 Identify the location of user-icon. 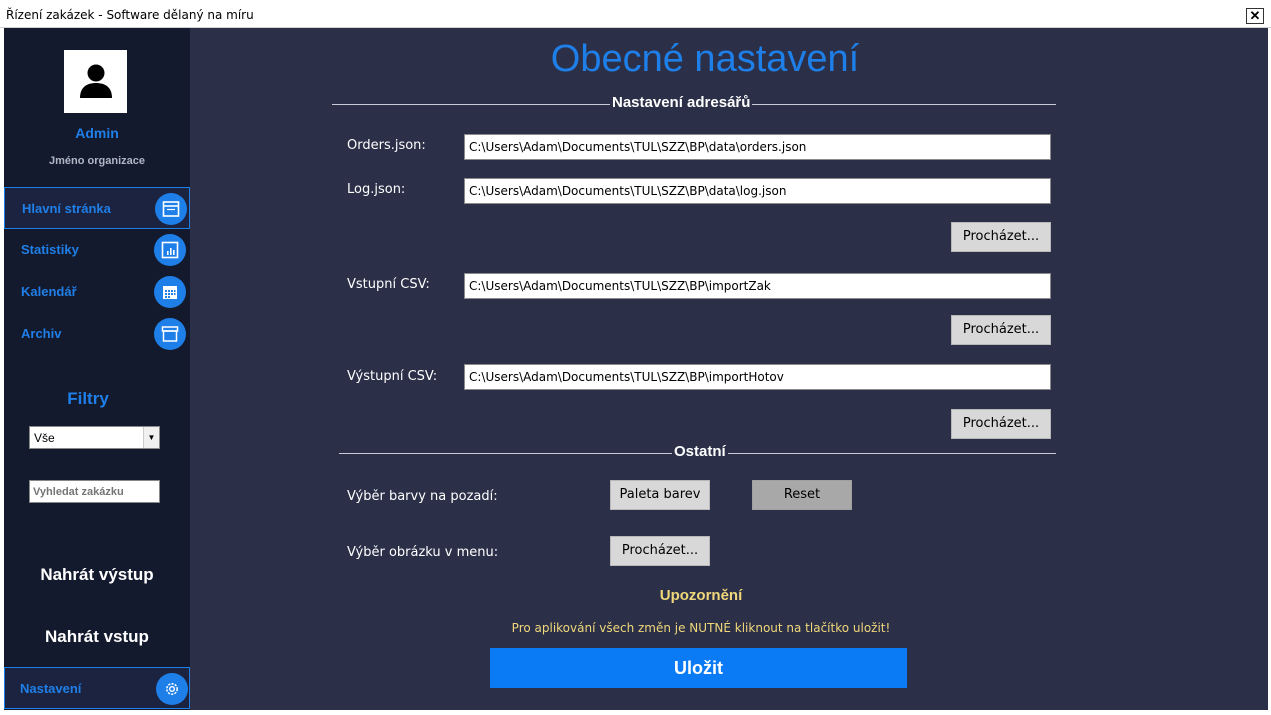
(96, 81).